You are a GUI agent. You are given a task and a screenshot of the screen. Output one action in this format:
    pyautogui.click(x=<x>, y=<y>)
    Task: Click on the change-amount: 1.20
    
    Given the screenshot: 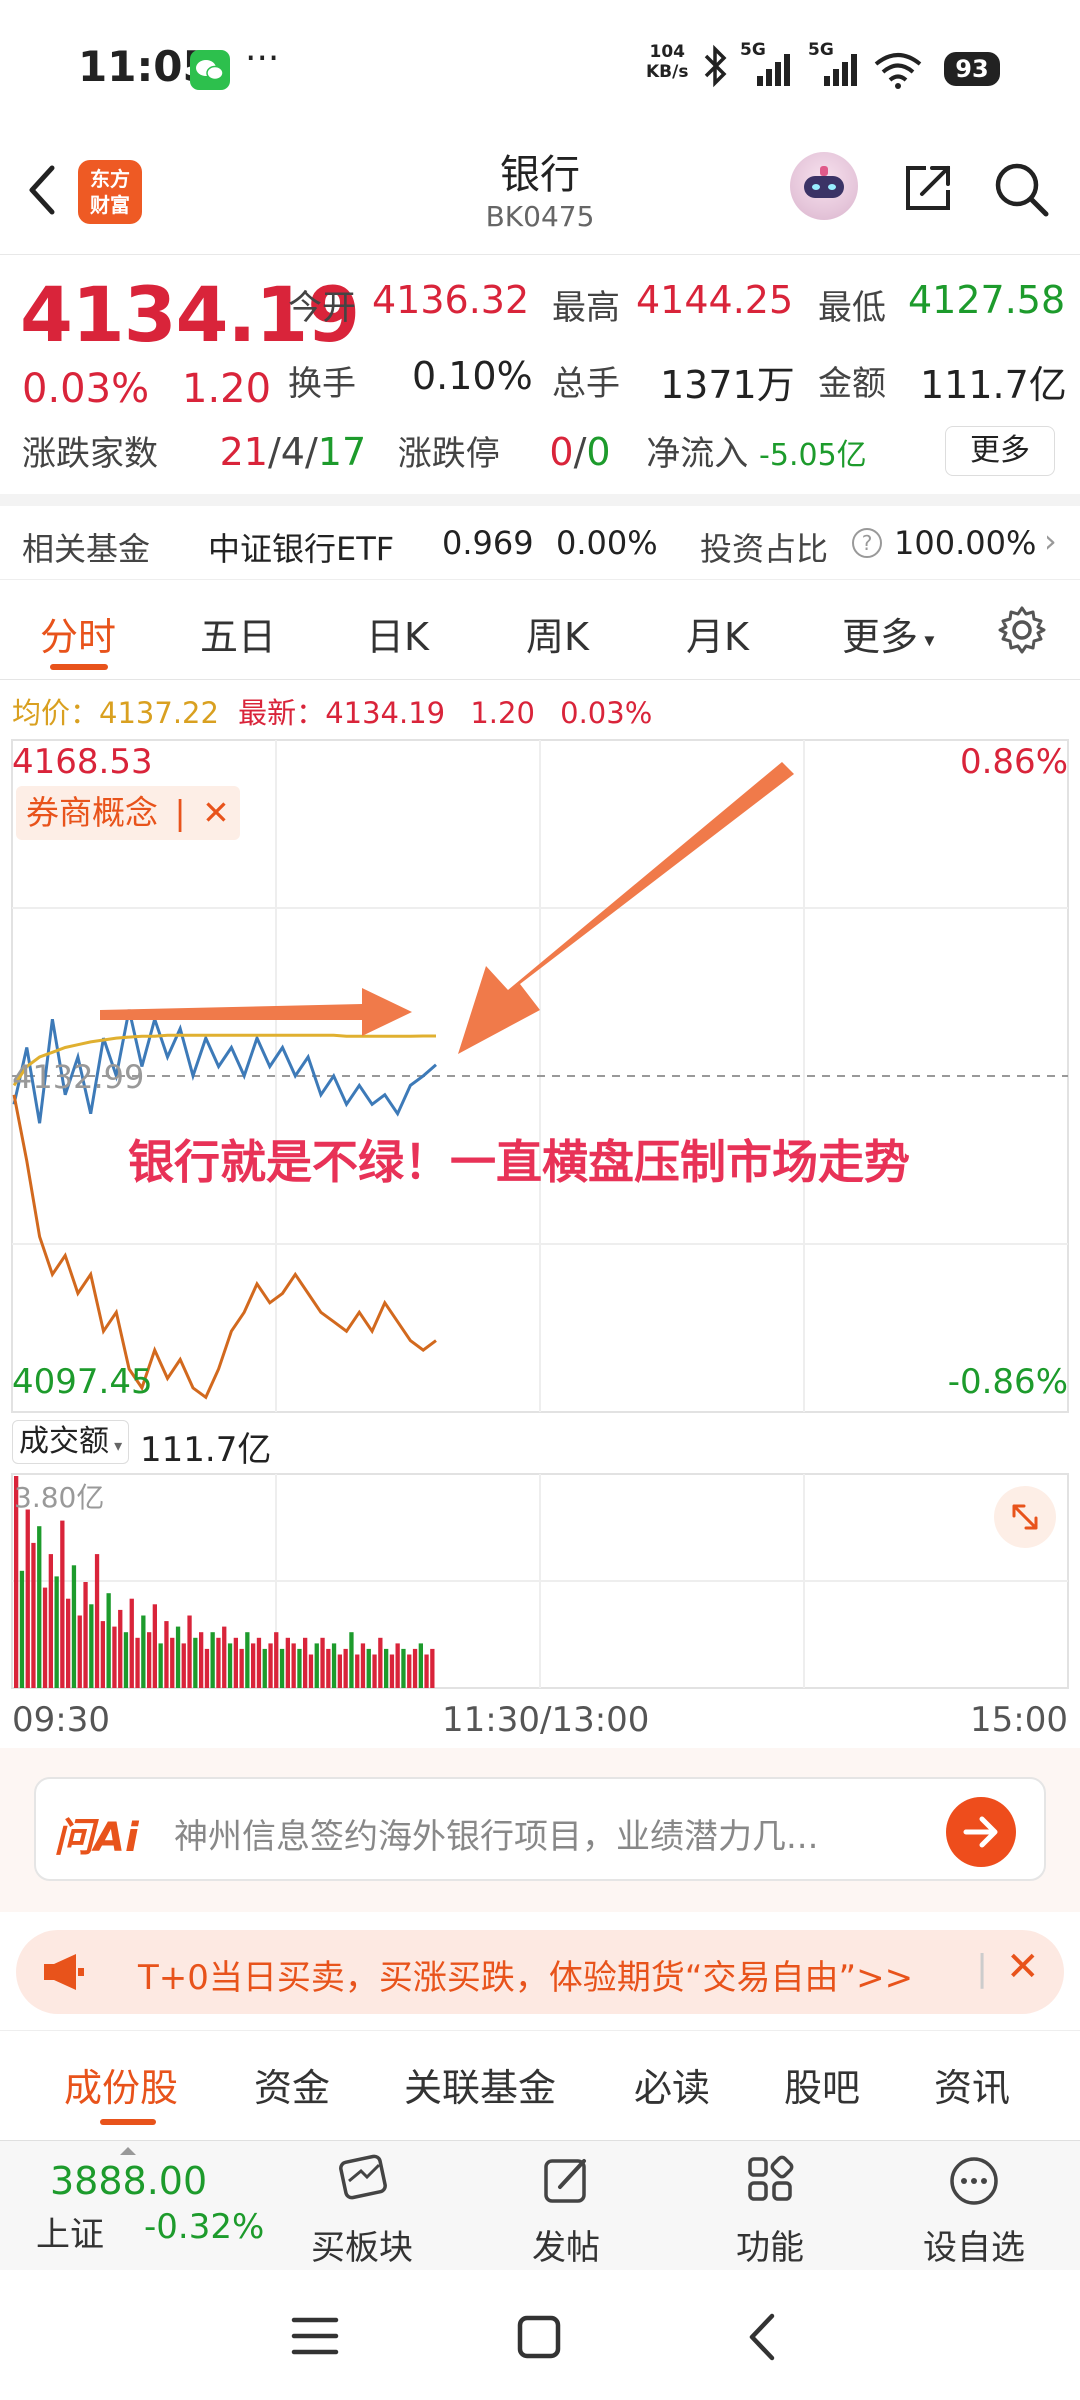 What is the action you would take?
    pyautogui.click(x=227, y=389)
    